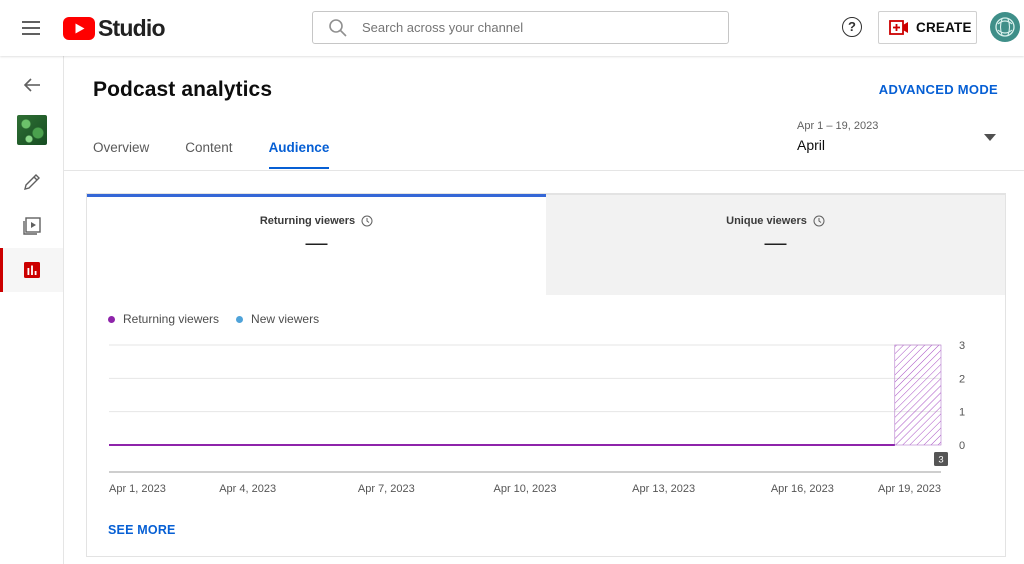  What do you see at coordinates (132, 27) in the screenshot?
I see `app-name: Studio` at bounding box center [132, 27].